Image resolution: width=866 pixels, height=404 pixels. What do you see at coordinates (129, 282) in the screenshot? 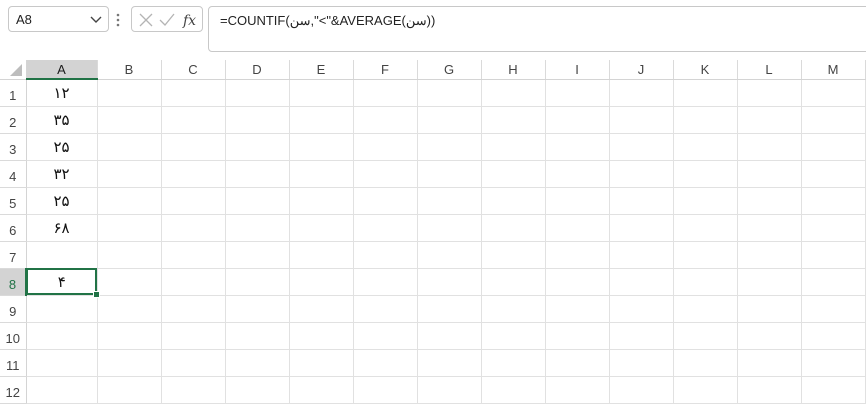
I see `cell-b8` at bounding box center [129, 282].